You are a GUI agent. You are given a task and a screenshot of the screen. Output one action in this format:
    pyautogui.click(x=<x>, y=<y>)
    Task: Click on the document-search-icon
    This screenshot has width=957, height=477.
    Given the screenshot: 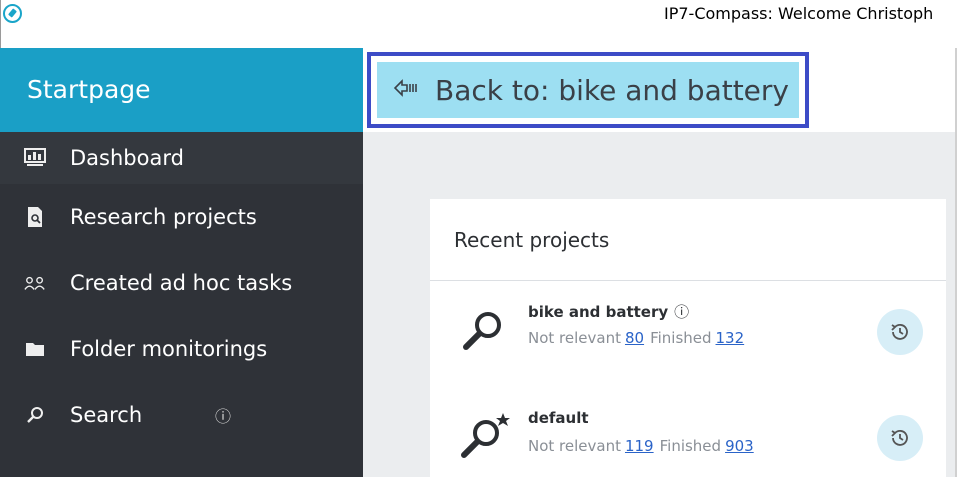 What is the action you would take?
    pyautogui.click(x=35, y=217)
    